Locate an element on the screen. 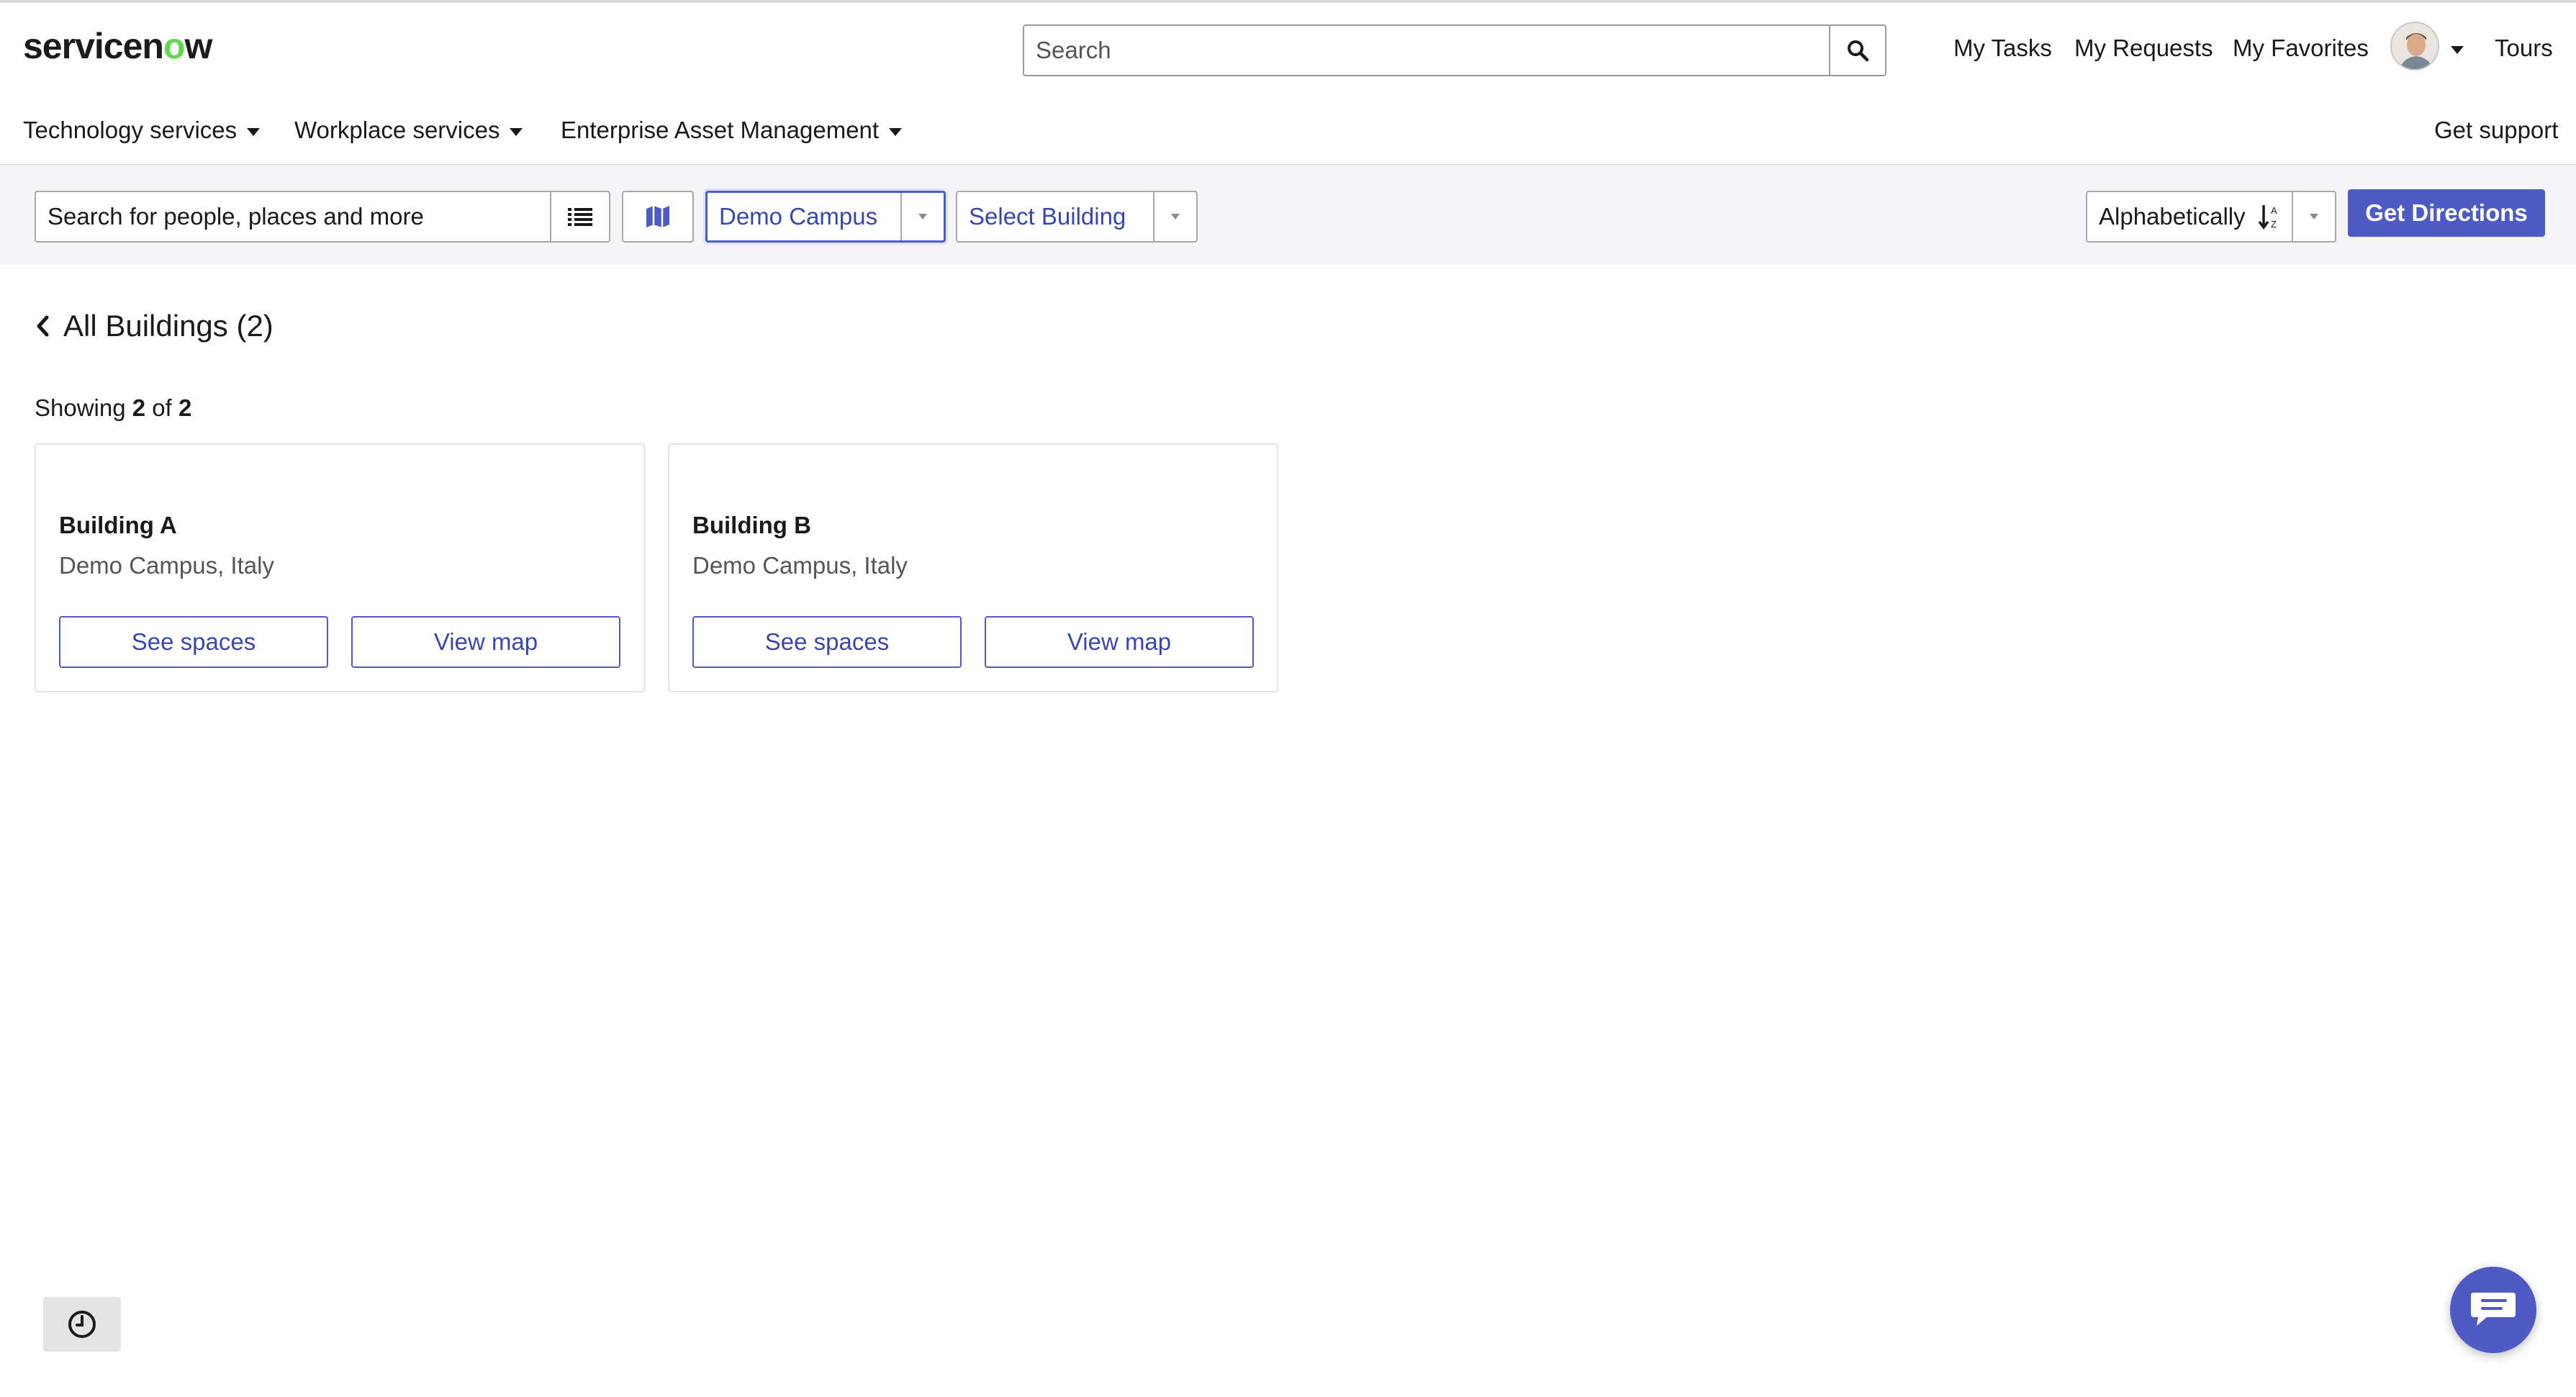 The width and height of the screenshot is (2576, 1397). page-title: All Buildings (2) is located at coordinates (168, 326).